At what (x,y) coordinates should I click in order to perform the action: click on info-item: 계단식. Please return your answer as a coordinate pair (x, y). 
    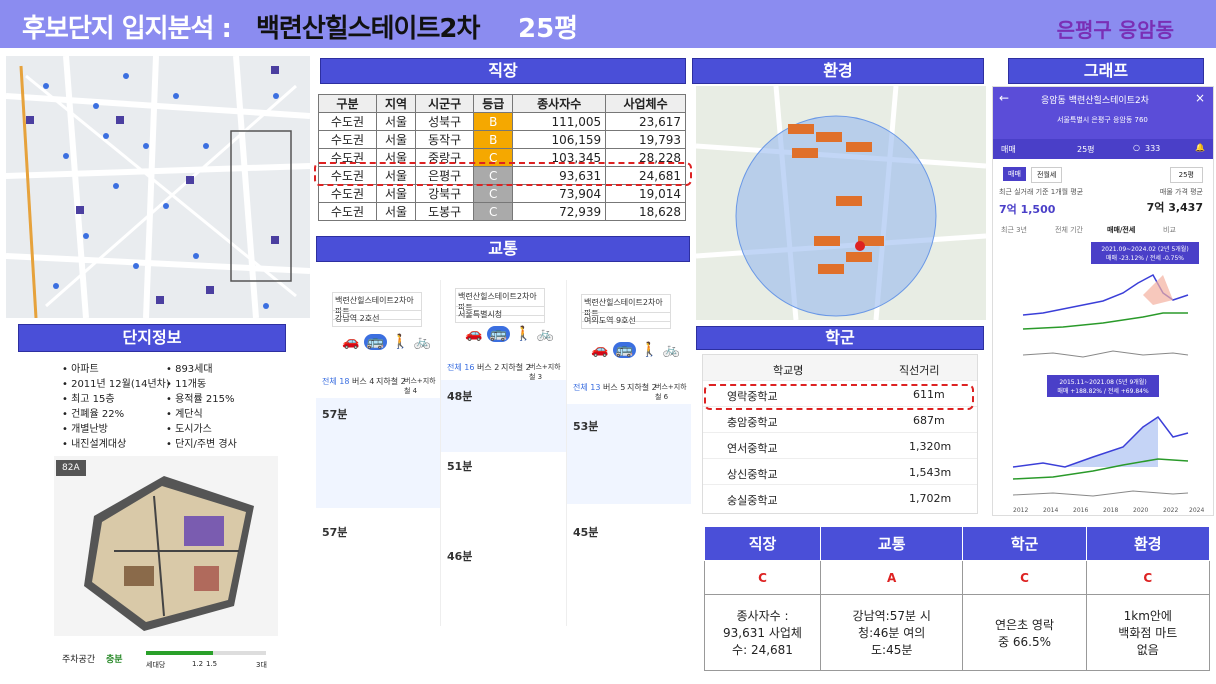
    Looking at the image, I should click on (226, 414).